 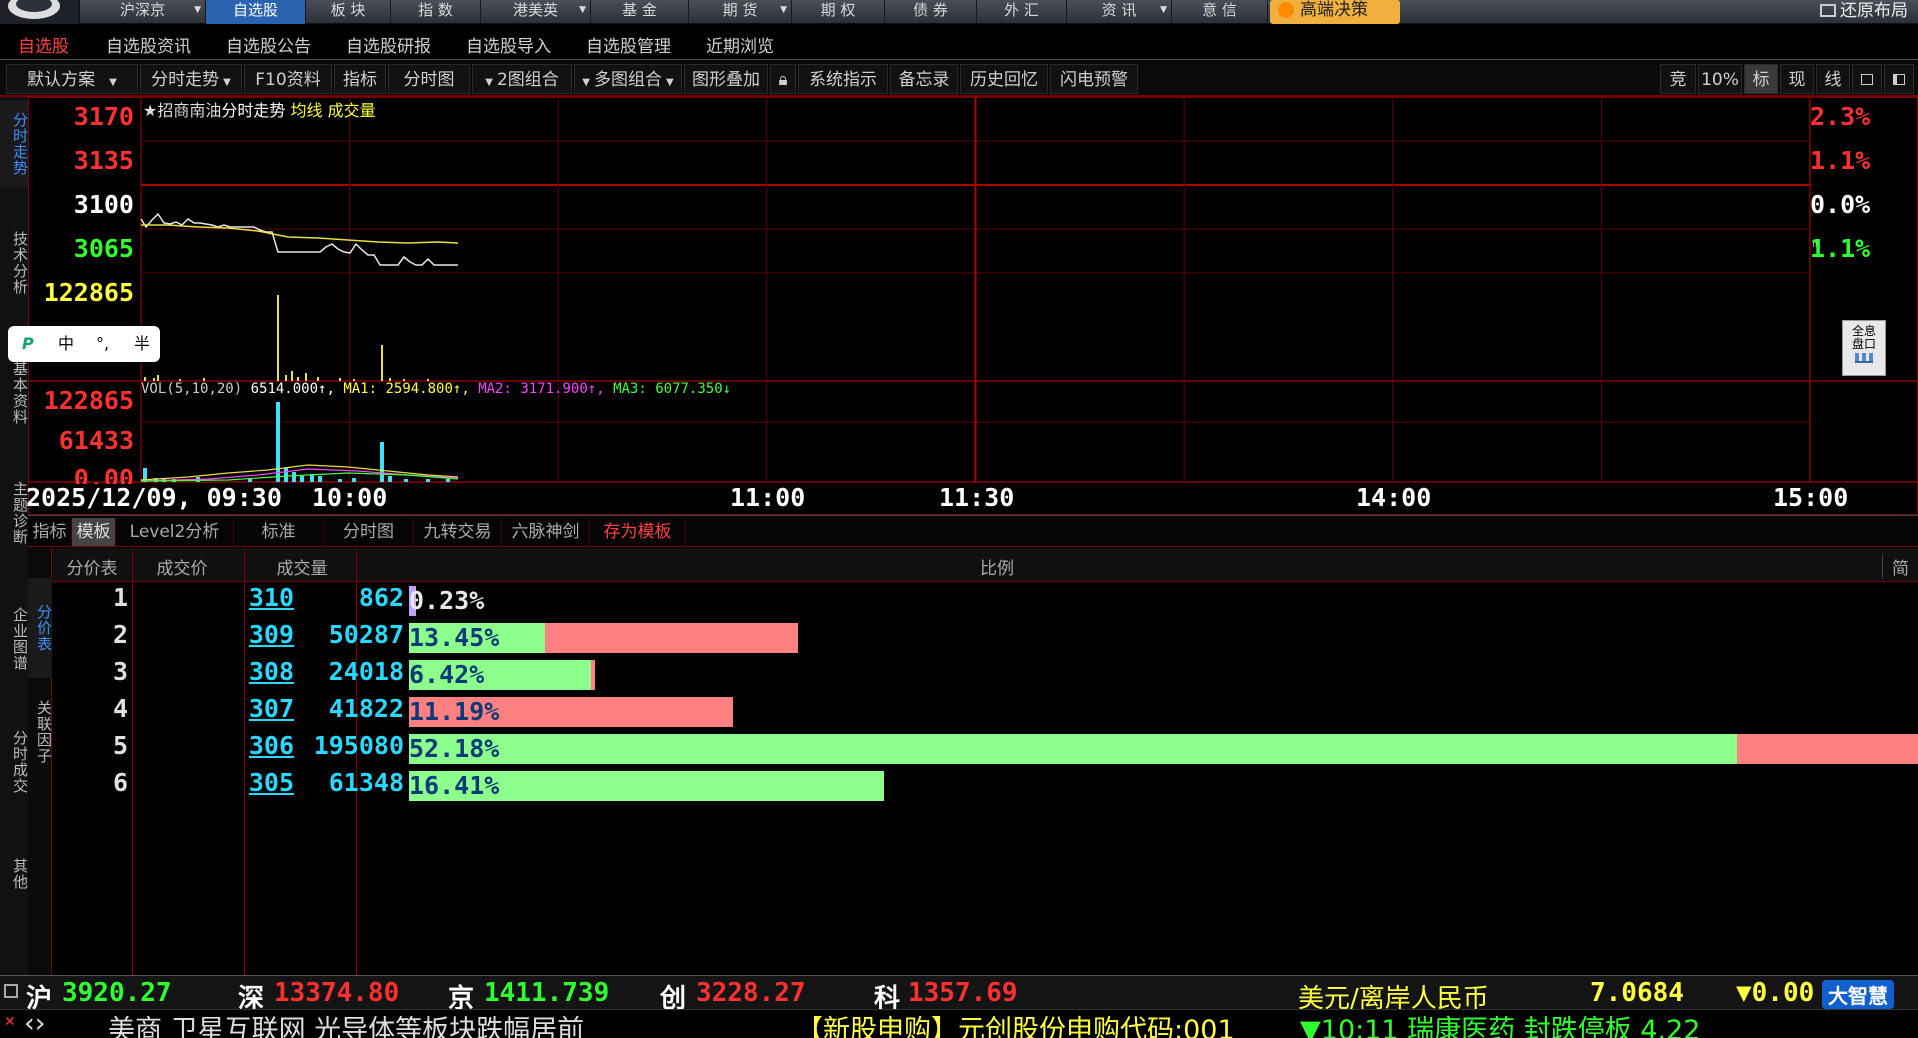 What do you see at coordinates (14, 393) in the screenshot?
I see `vtab-fundamental: 基本资料` at bounding box center [14, 393].